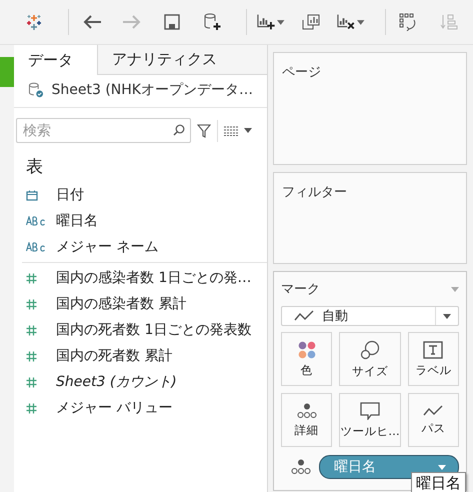  What do you see at coordinates (140, 330) in the screenshot?
I see `field-item: 国内の死者数 1日ごとの発表数` at bounding box center [140, 330].